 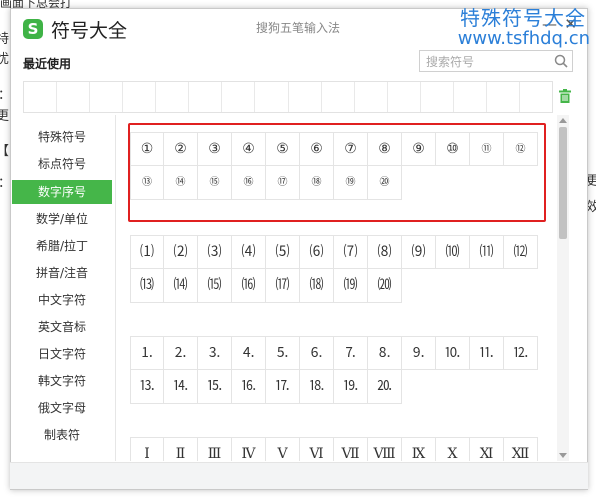 I want to click on search-input, so click(x=486, y=62).